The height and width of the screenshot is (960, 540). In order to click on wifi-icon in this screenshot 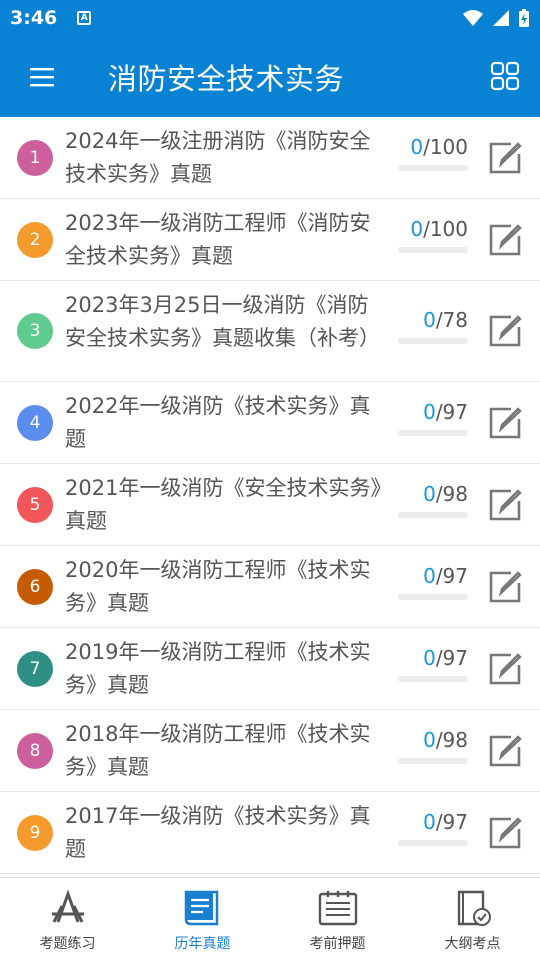, I will do `click(473, 18)`.